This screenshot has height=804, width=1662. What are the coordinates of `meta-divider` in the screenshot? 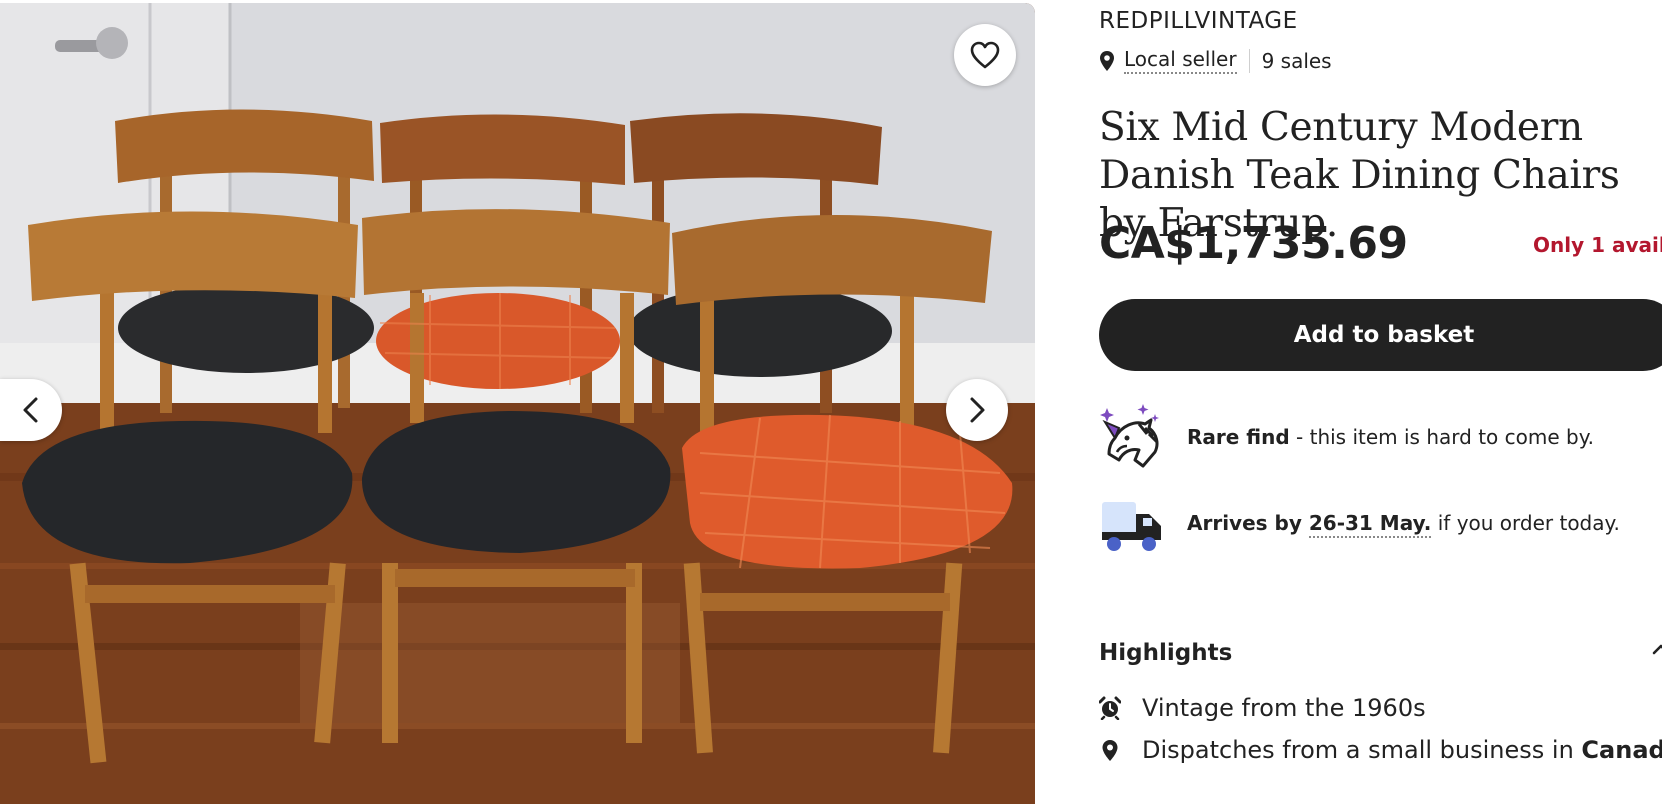 It's located at (1249, 60).